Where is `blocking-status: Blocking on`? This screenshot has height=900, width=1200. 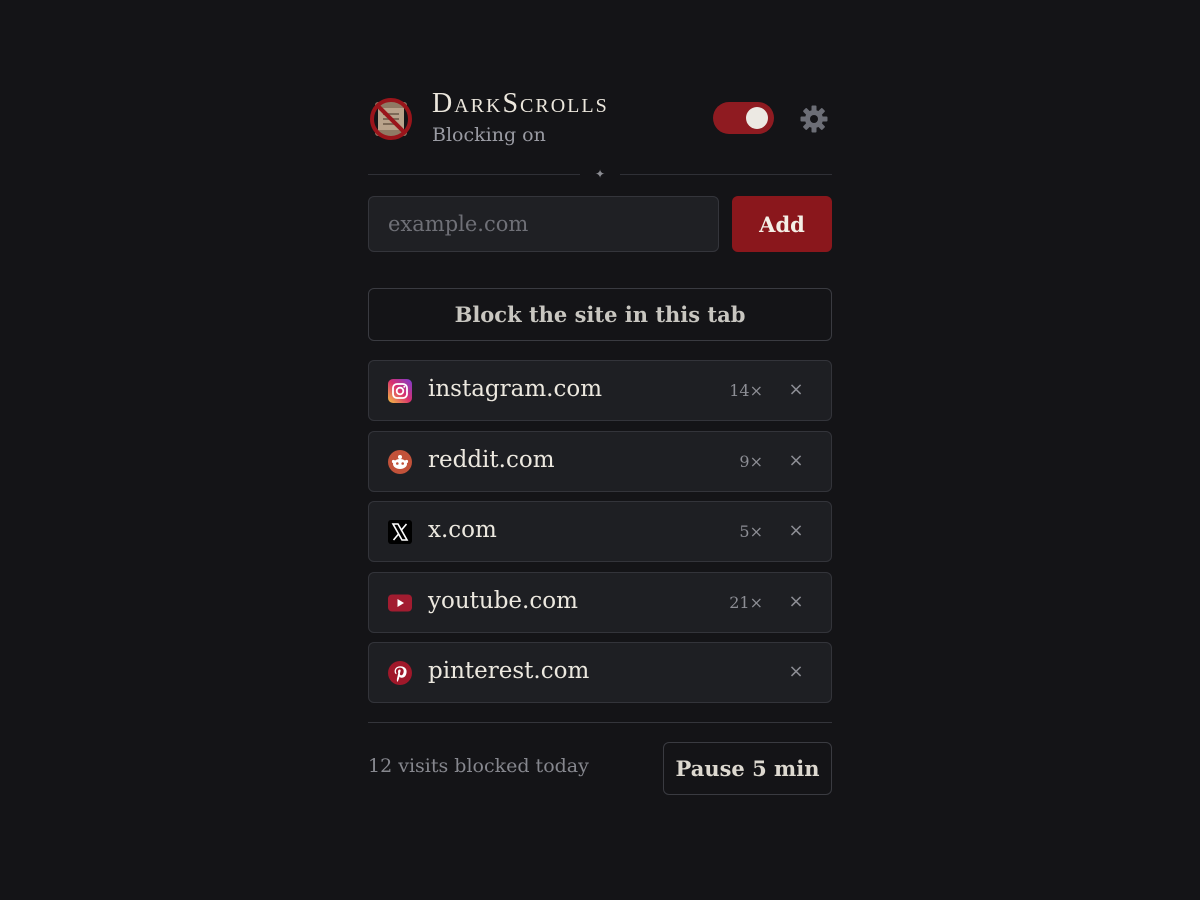 blocking-status: Blocking on is located at coordinates (489, 135).